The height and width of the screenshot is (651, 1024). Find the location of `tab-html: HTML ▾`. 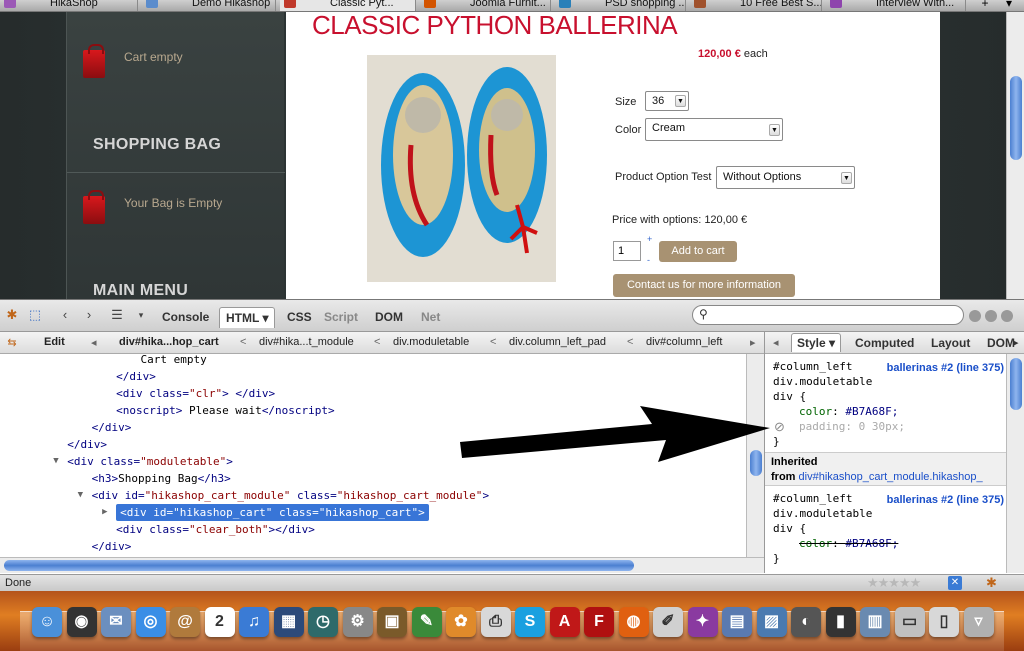

tab-html: HTML ▾ is located at coordinates (247, 317).